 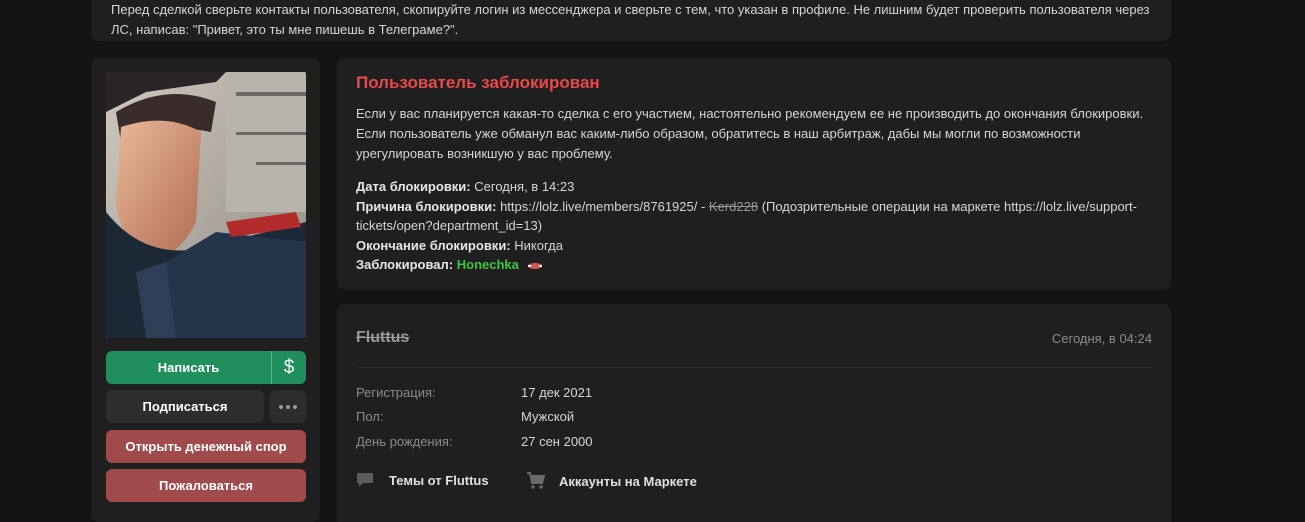 What do you see at coordinates (733, 206) in the screenshot?
I see `ban-reason-user: Kerd228` at bounding box center [733, 206].